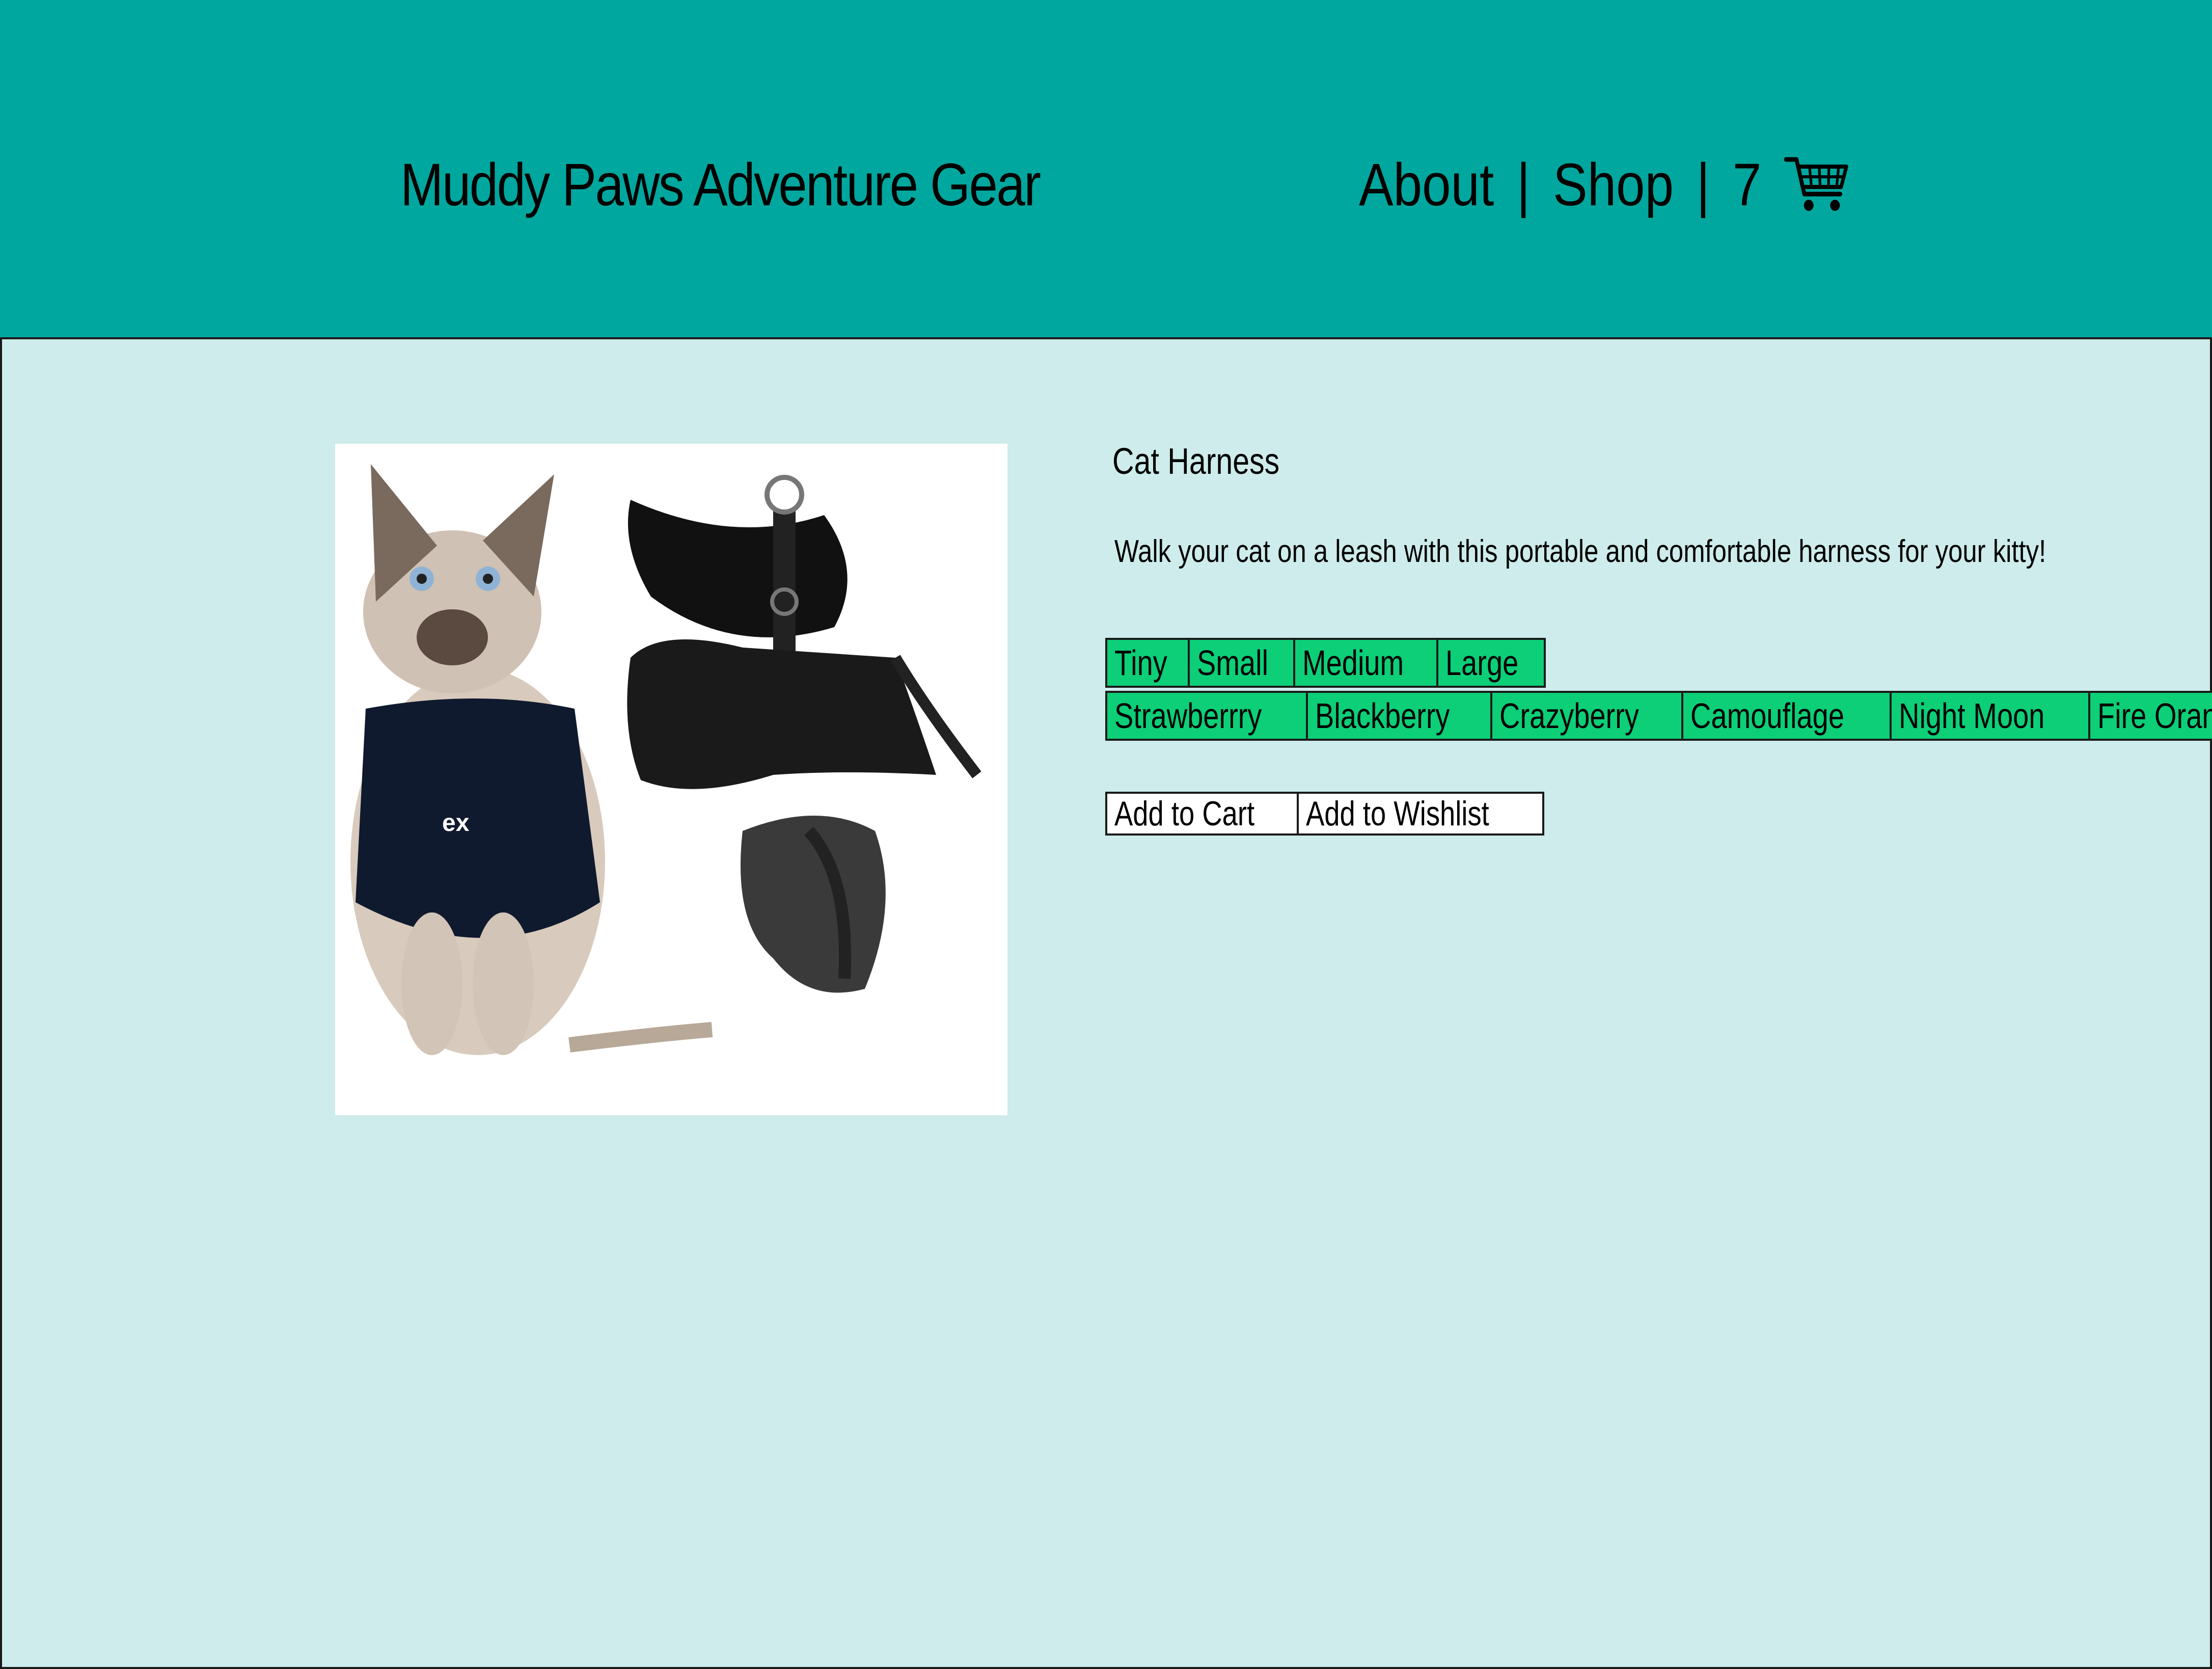  I want to click on color-option-night-moon: Night Moon, so click(1989, 716).